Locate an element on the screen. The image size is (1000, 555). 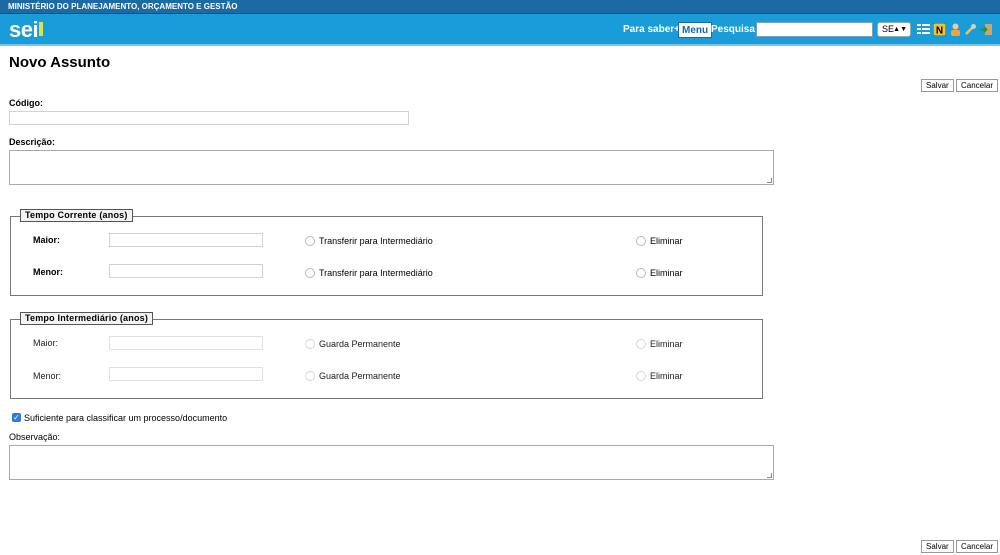
save-button-bottom: Salvar is located at coordinates (937, 546).